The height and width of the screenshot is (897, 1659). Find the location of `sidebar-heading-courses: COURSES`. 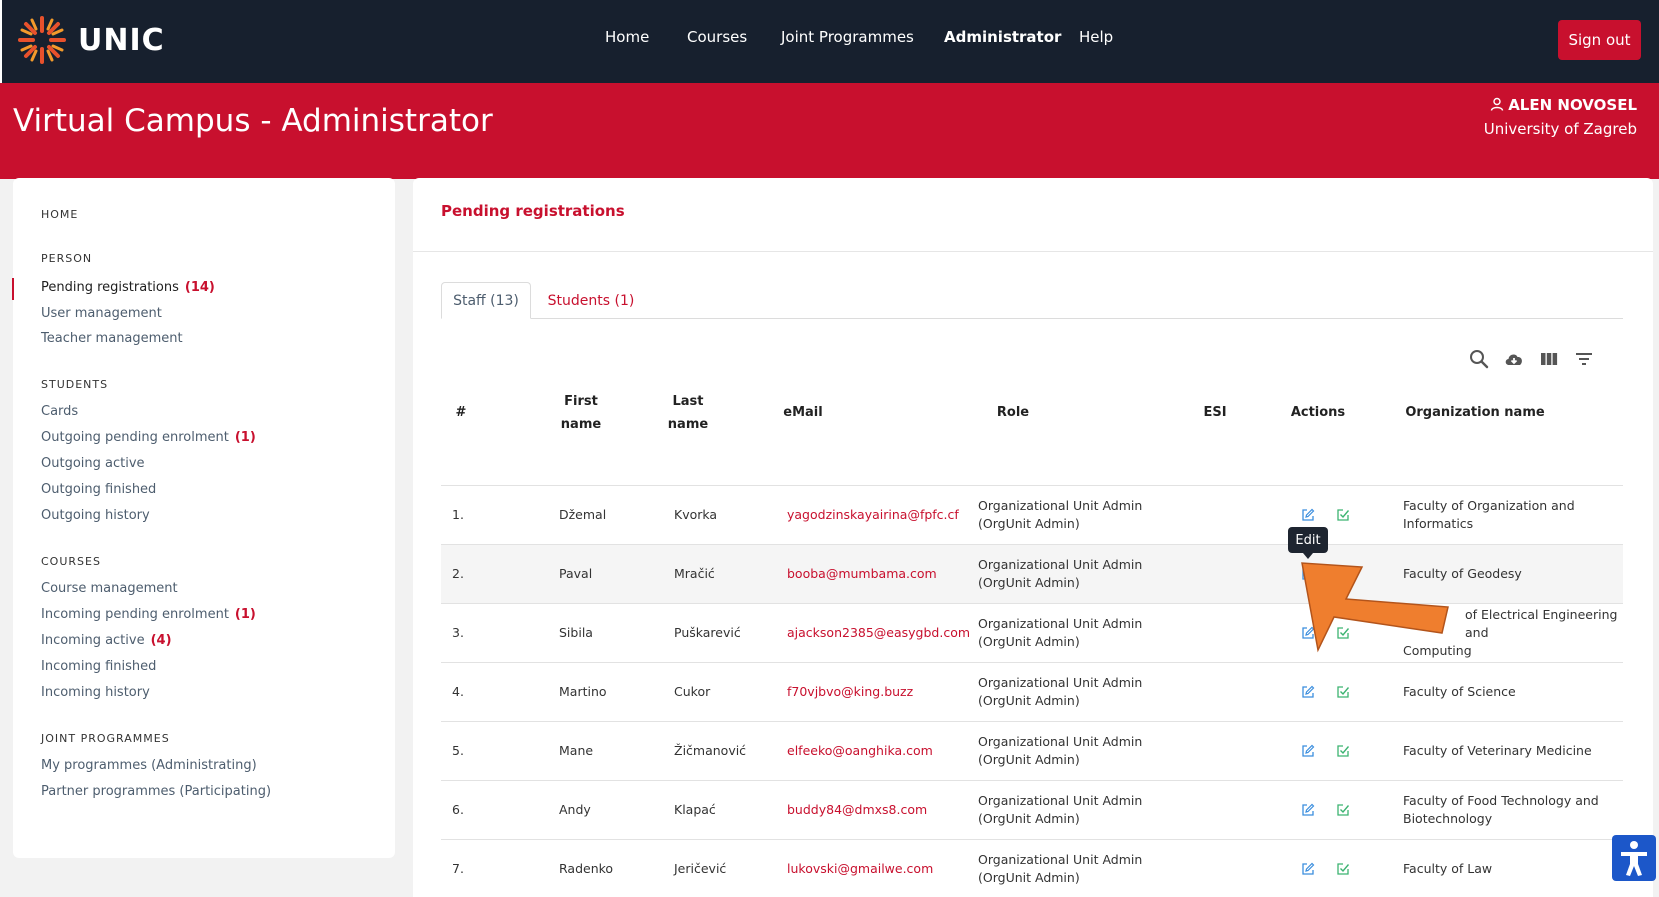

sidebar-heading-courses: COURSES is located at coordinates (71, 561).